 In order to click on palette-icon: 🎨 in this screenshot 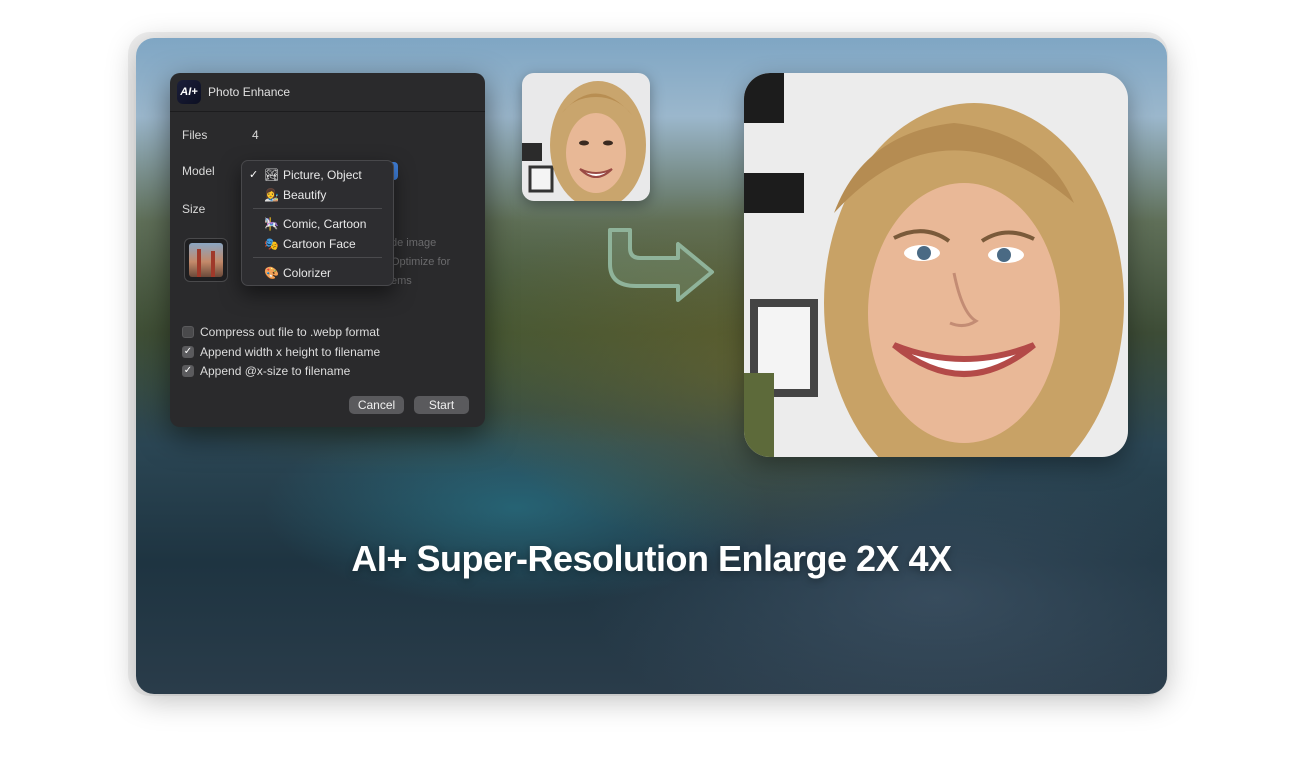, I will do `click(271, 273)`.